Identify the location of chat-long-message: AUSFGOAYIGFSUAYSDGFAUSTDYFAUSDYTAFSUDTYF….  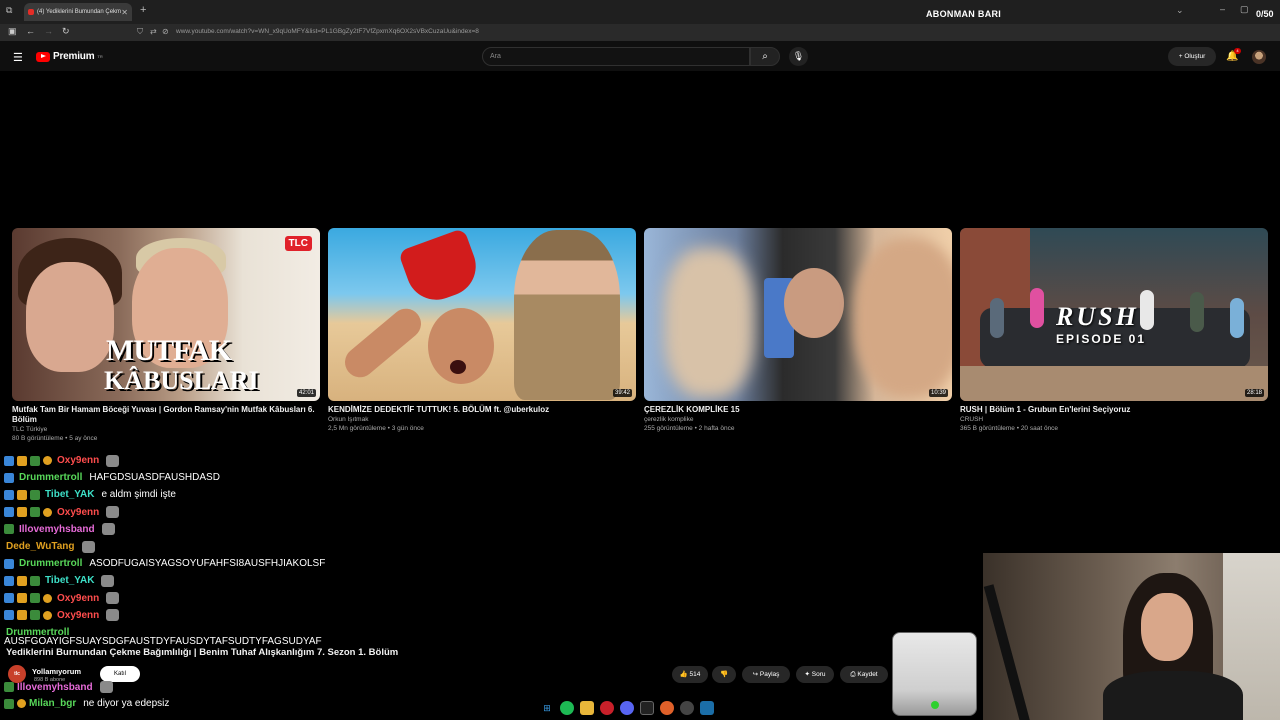
(163, 641).